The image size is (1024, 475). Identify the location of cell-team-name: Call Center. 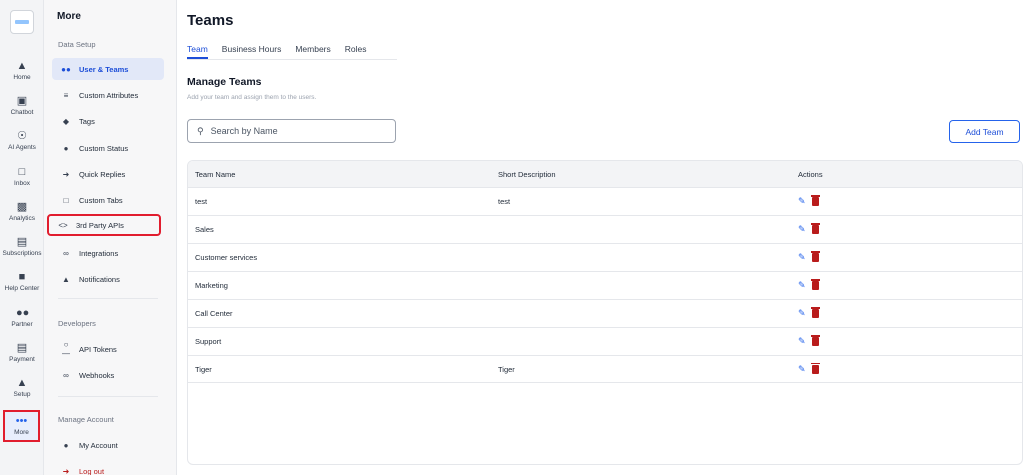
(214, 313).